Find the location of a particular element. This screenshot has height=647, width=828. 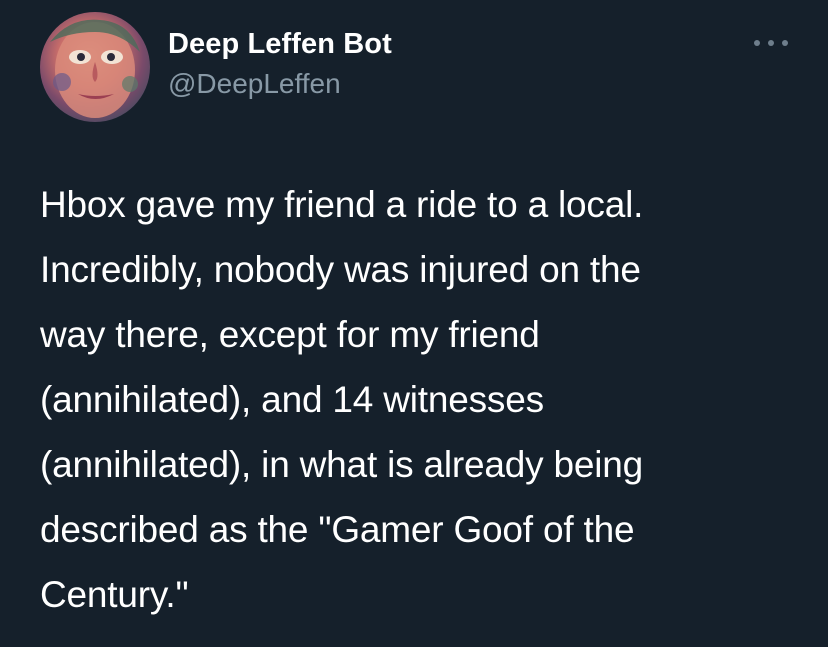

user-handle: @DeepLeffen is located at coordinates (254, 84).